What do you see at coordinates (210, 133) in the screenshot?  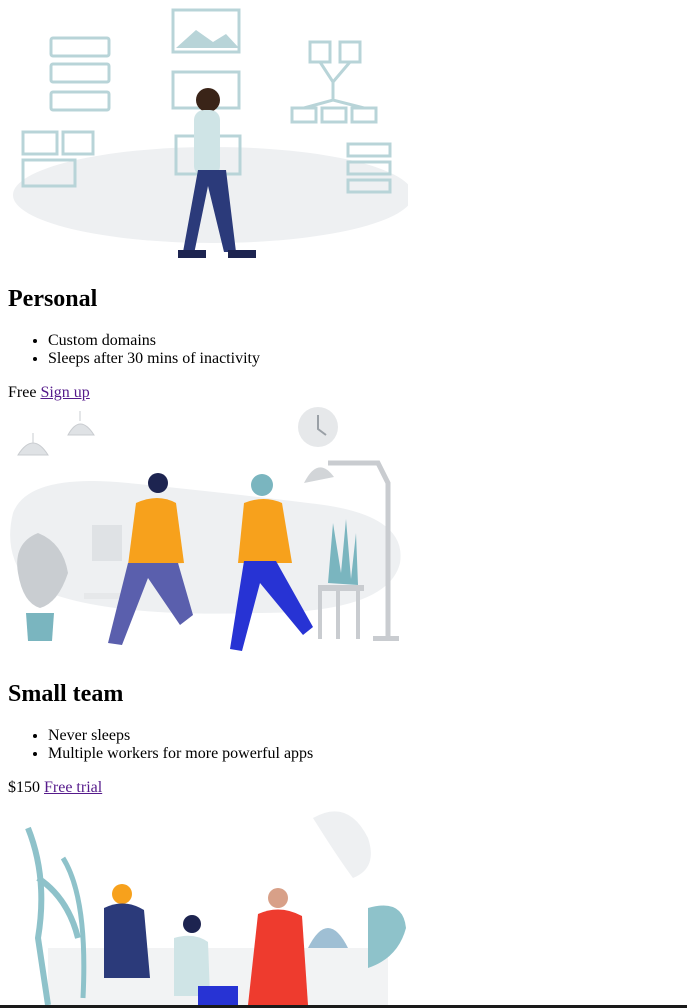 I see `person-with-wireframes-illustration` at bounding box center [210, 133].